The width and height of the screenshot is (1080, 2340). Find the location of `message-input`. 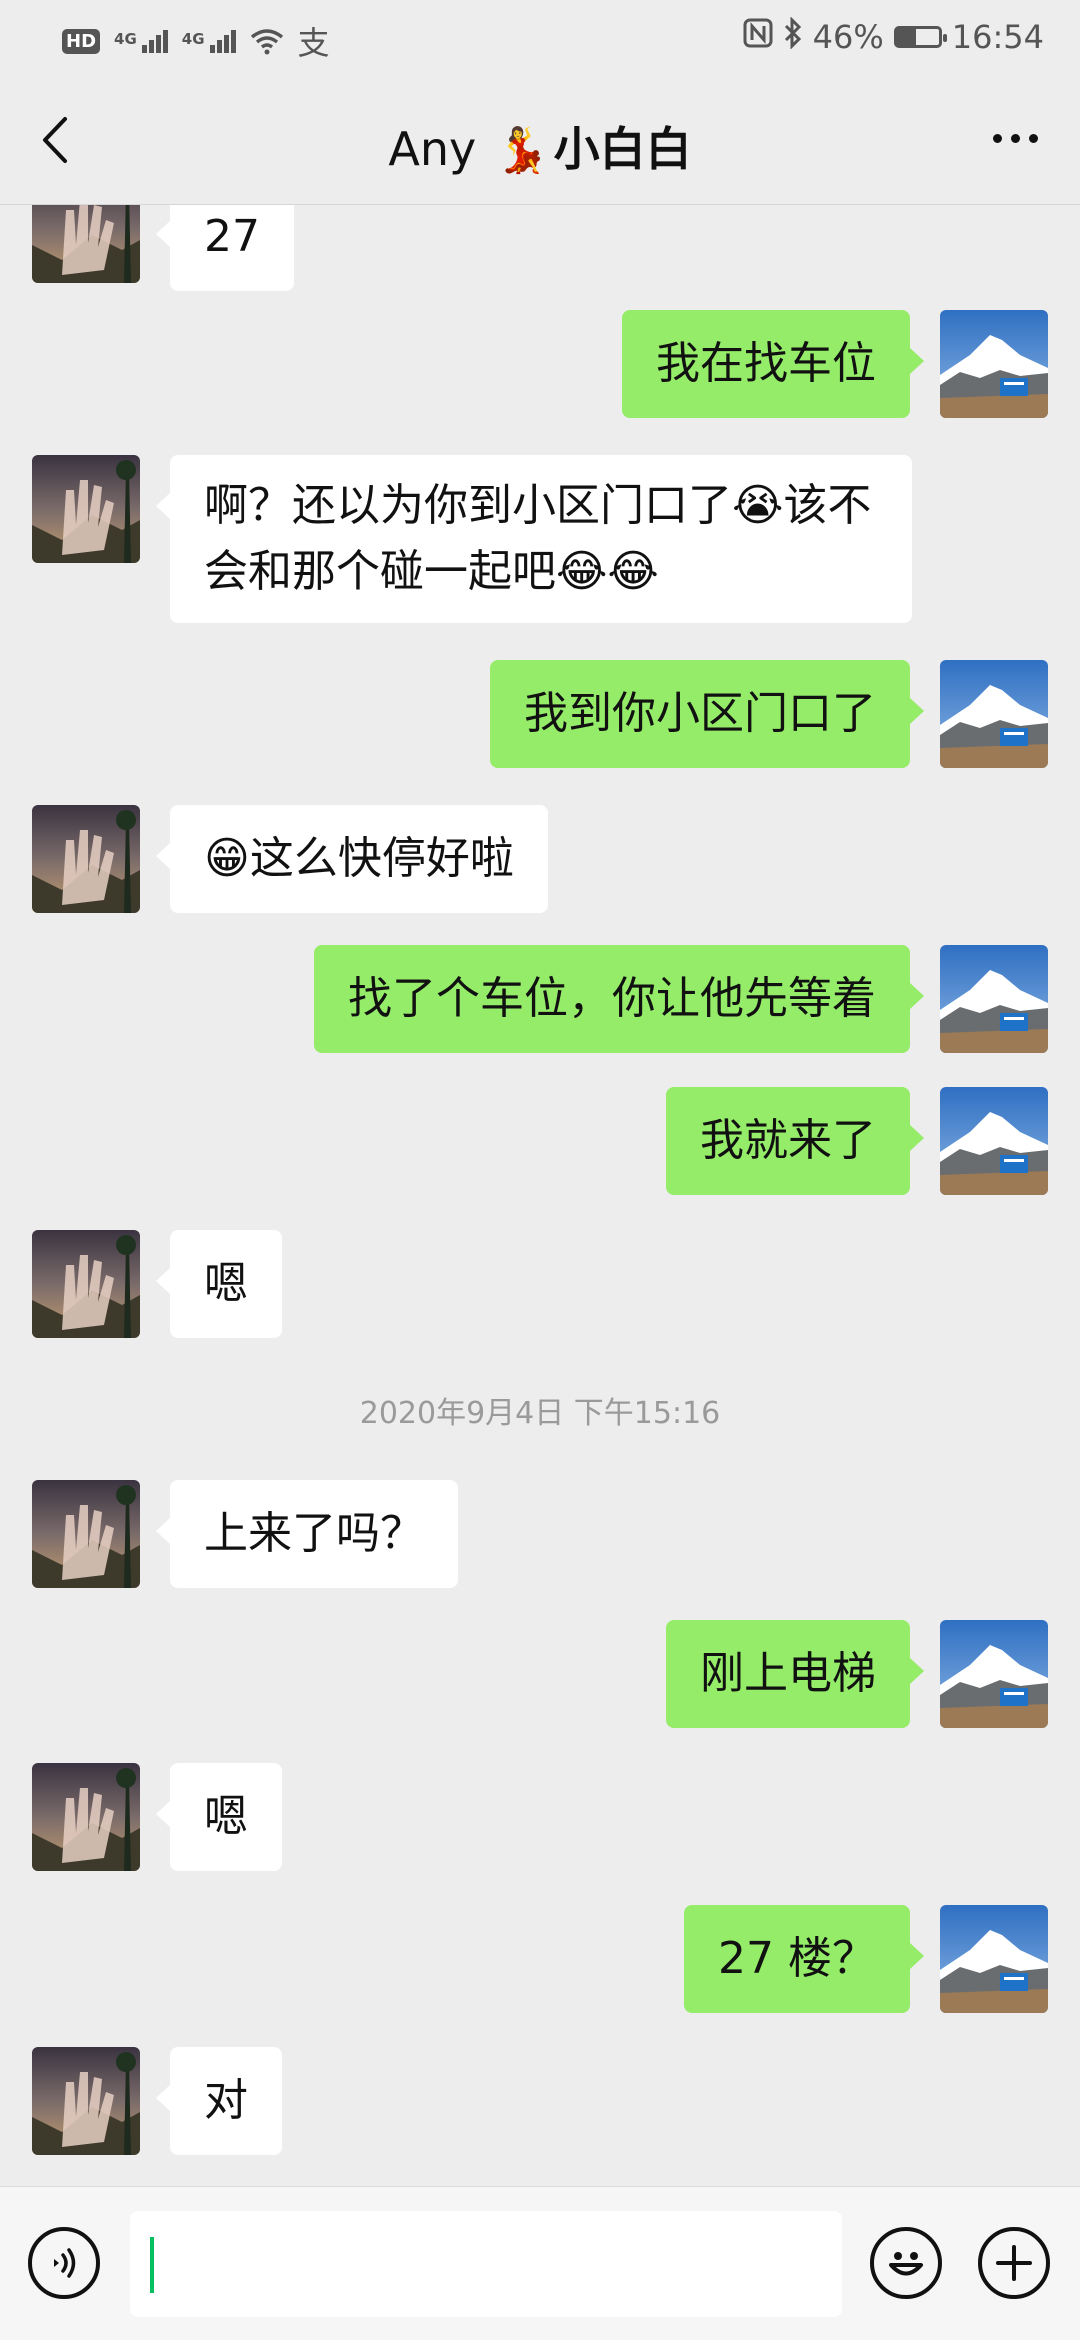

message-input is located at coordinates (486, 2264).